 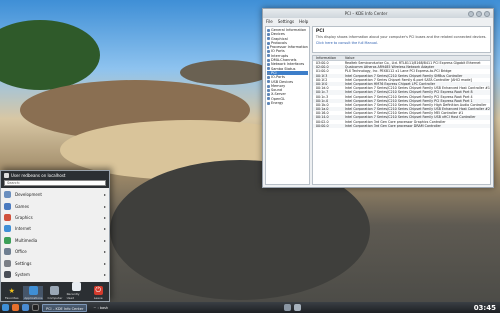 What do you see at coordinates (24, 217) in the screenshot?
I see `category-label: Graphics` at bounding box center [24, 217].